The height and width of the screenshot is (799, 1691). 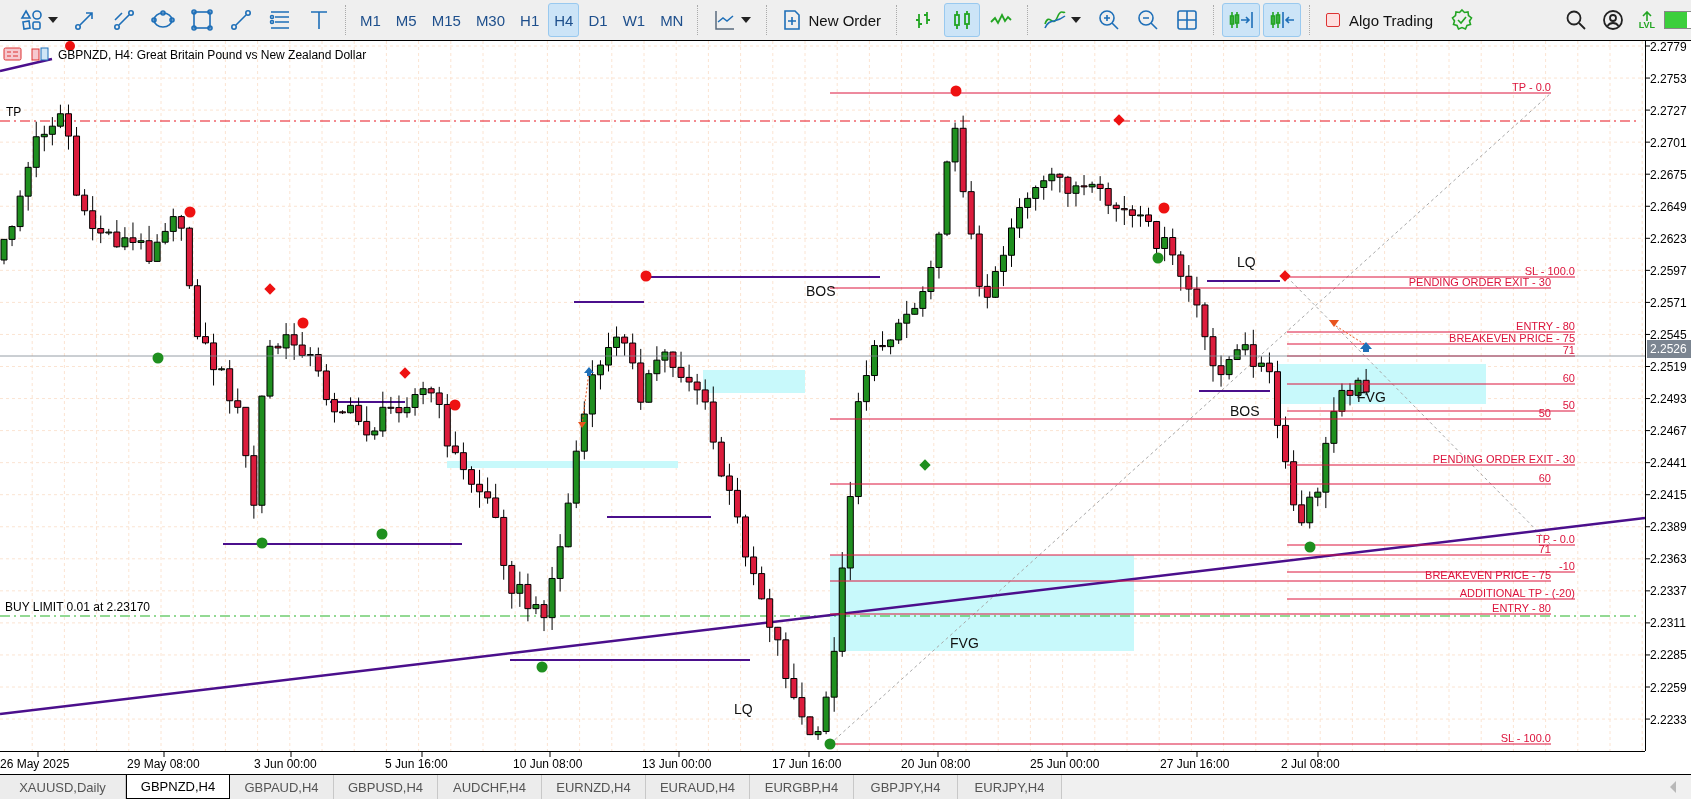 What do you see at coordinates (14, 112) in the screenshot?
I see `order-label: TP` at bounding box center [14, 112].